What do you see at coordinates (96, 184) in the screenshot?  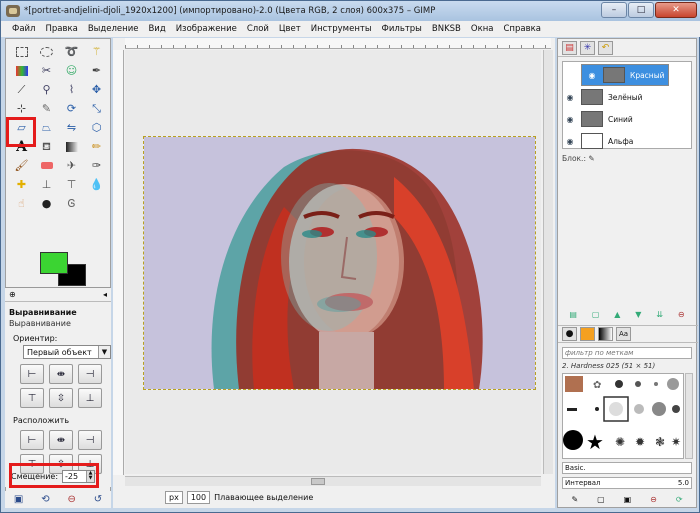 I see `blur-tool: 💧` at bounding box center [96, 184].